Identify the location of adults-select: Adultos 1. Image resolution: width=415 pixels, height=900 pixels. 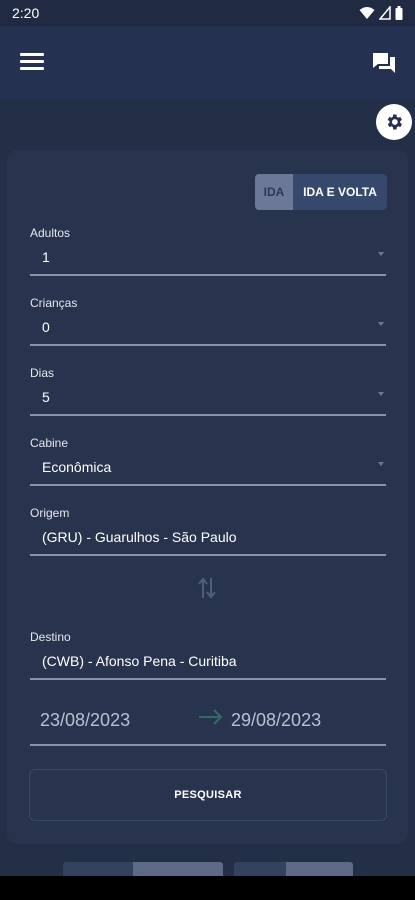
(208, 251).